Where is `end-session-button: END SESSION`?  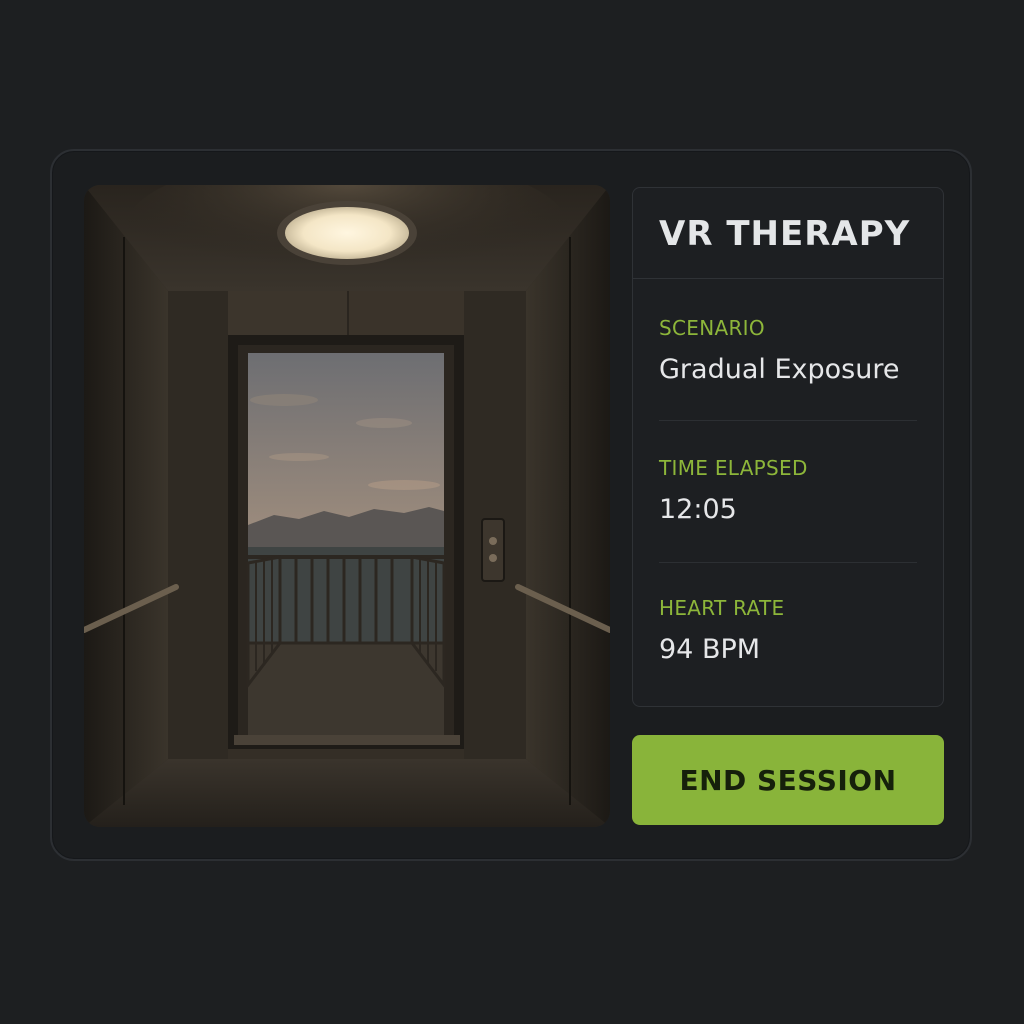 end-session-button: END SESSION is located at coordinates (788, 780).